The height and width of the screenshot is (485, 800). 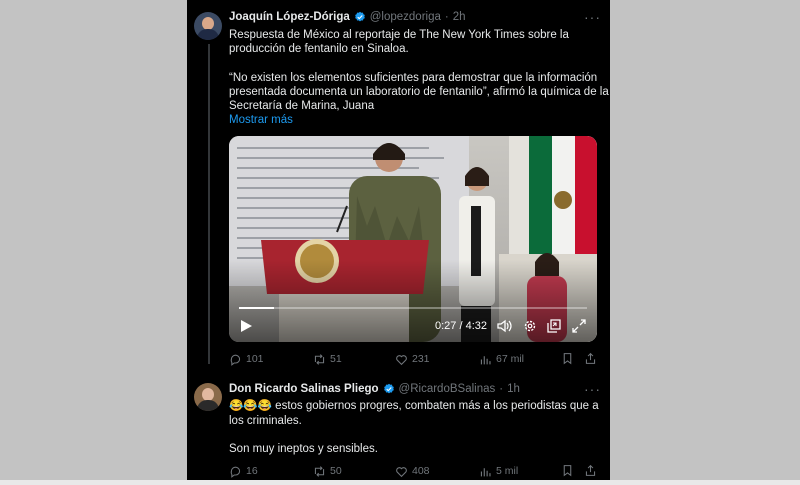 I want to click on video-time: 0:27 / 4:32, so click(x=461, y=326).